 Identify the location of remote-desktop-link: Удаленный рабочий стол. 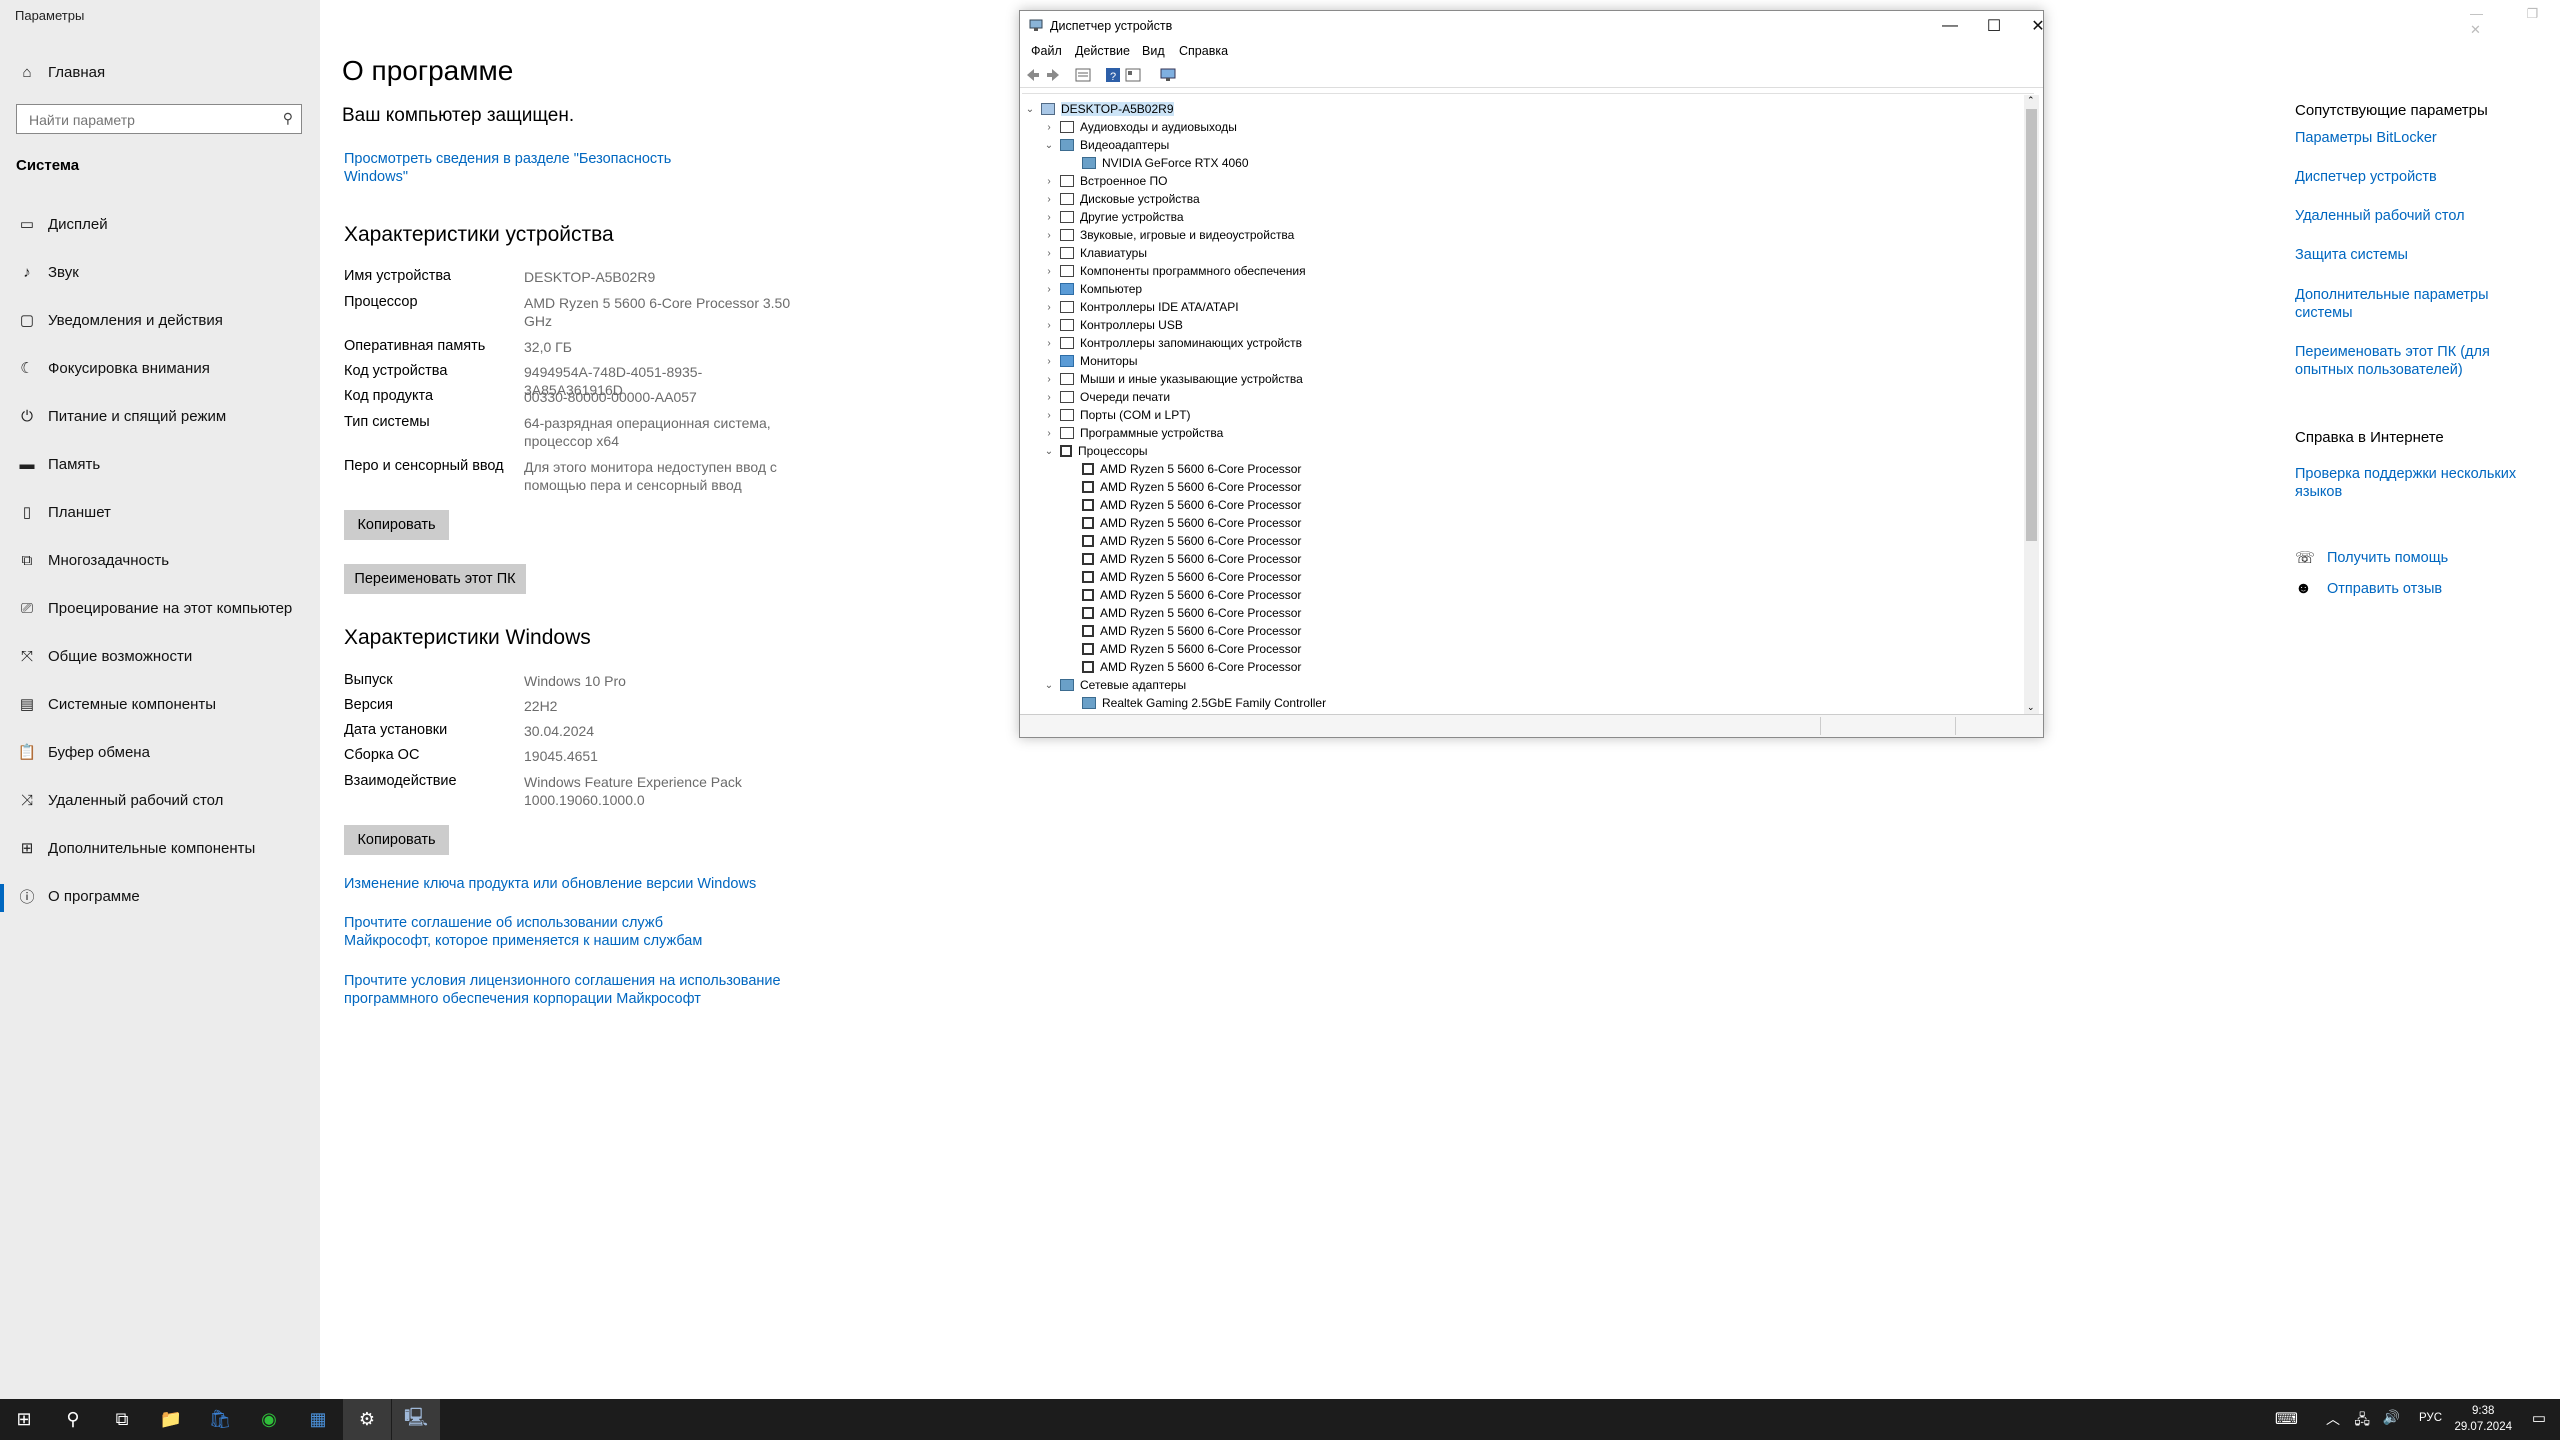
(2395, 216).